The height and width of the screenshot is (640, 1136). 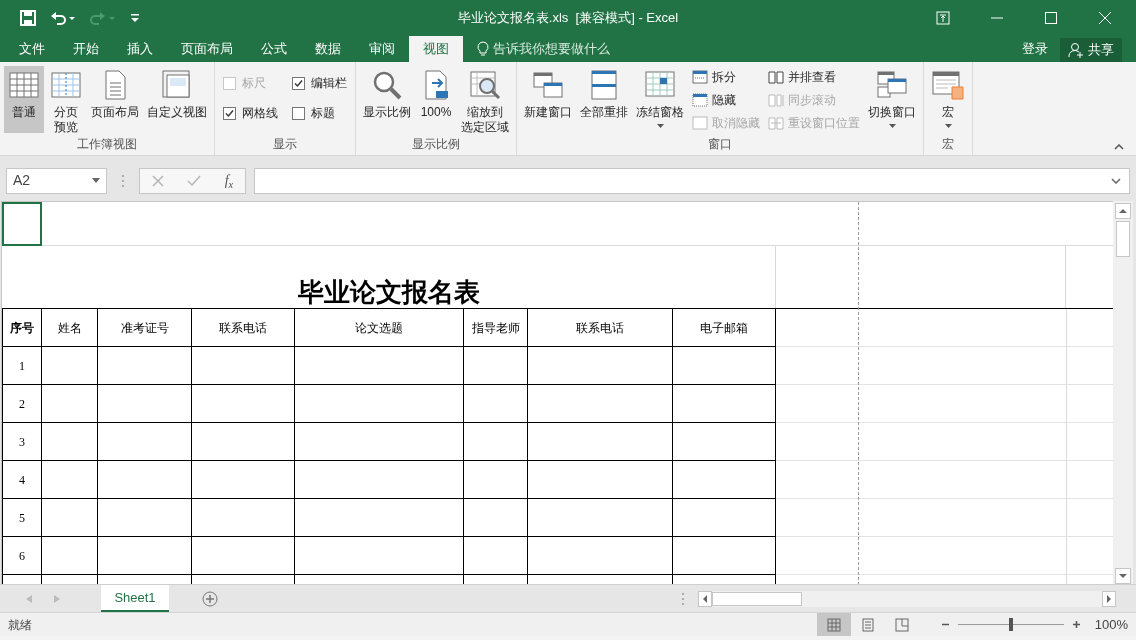 I want to click on ribbon-button: 普通, so click(x=24, y=99).